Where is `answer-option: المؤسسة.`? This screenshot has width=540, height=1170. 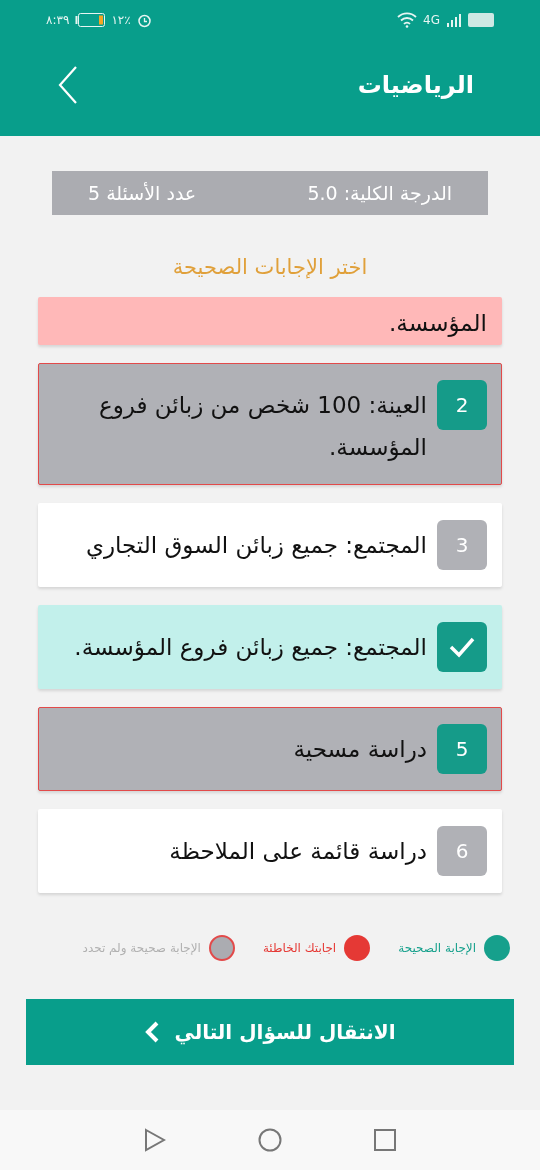
answer-option: المؤسسة. is located at coordinates (270, 321).